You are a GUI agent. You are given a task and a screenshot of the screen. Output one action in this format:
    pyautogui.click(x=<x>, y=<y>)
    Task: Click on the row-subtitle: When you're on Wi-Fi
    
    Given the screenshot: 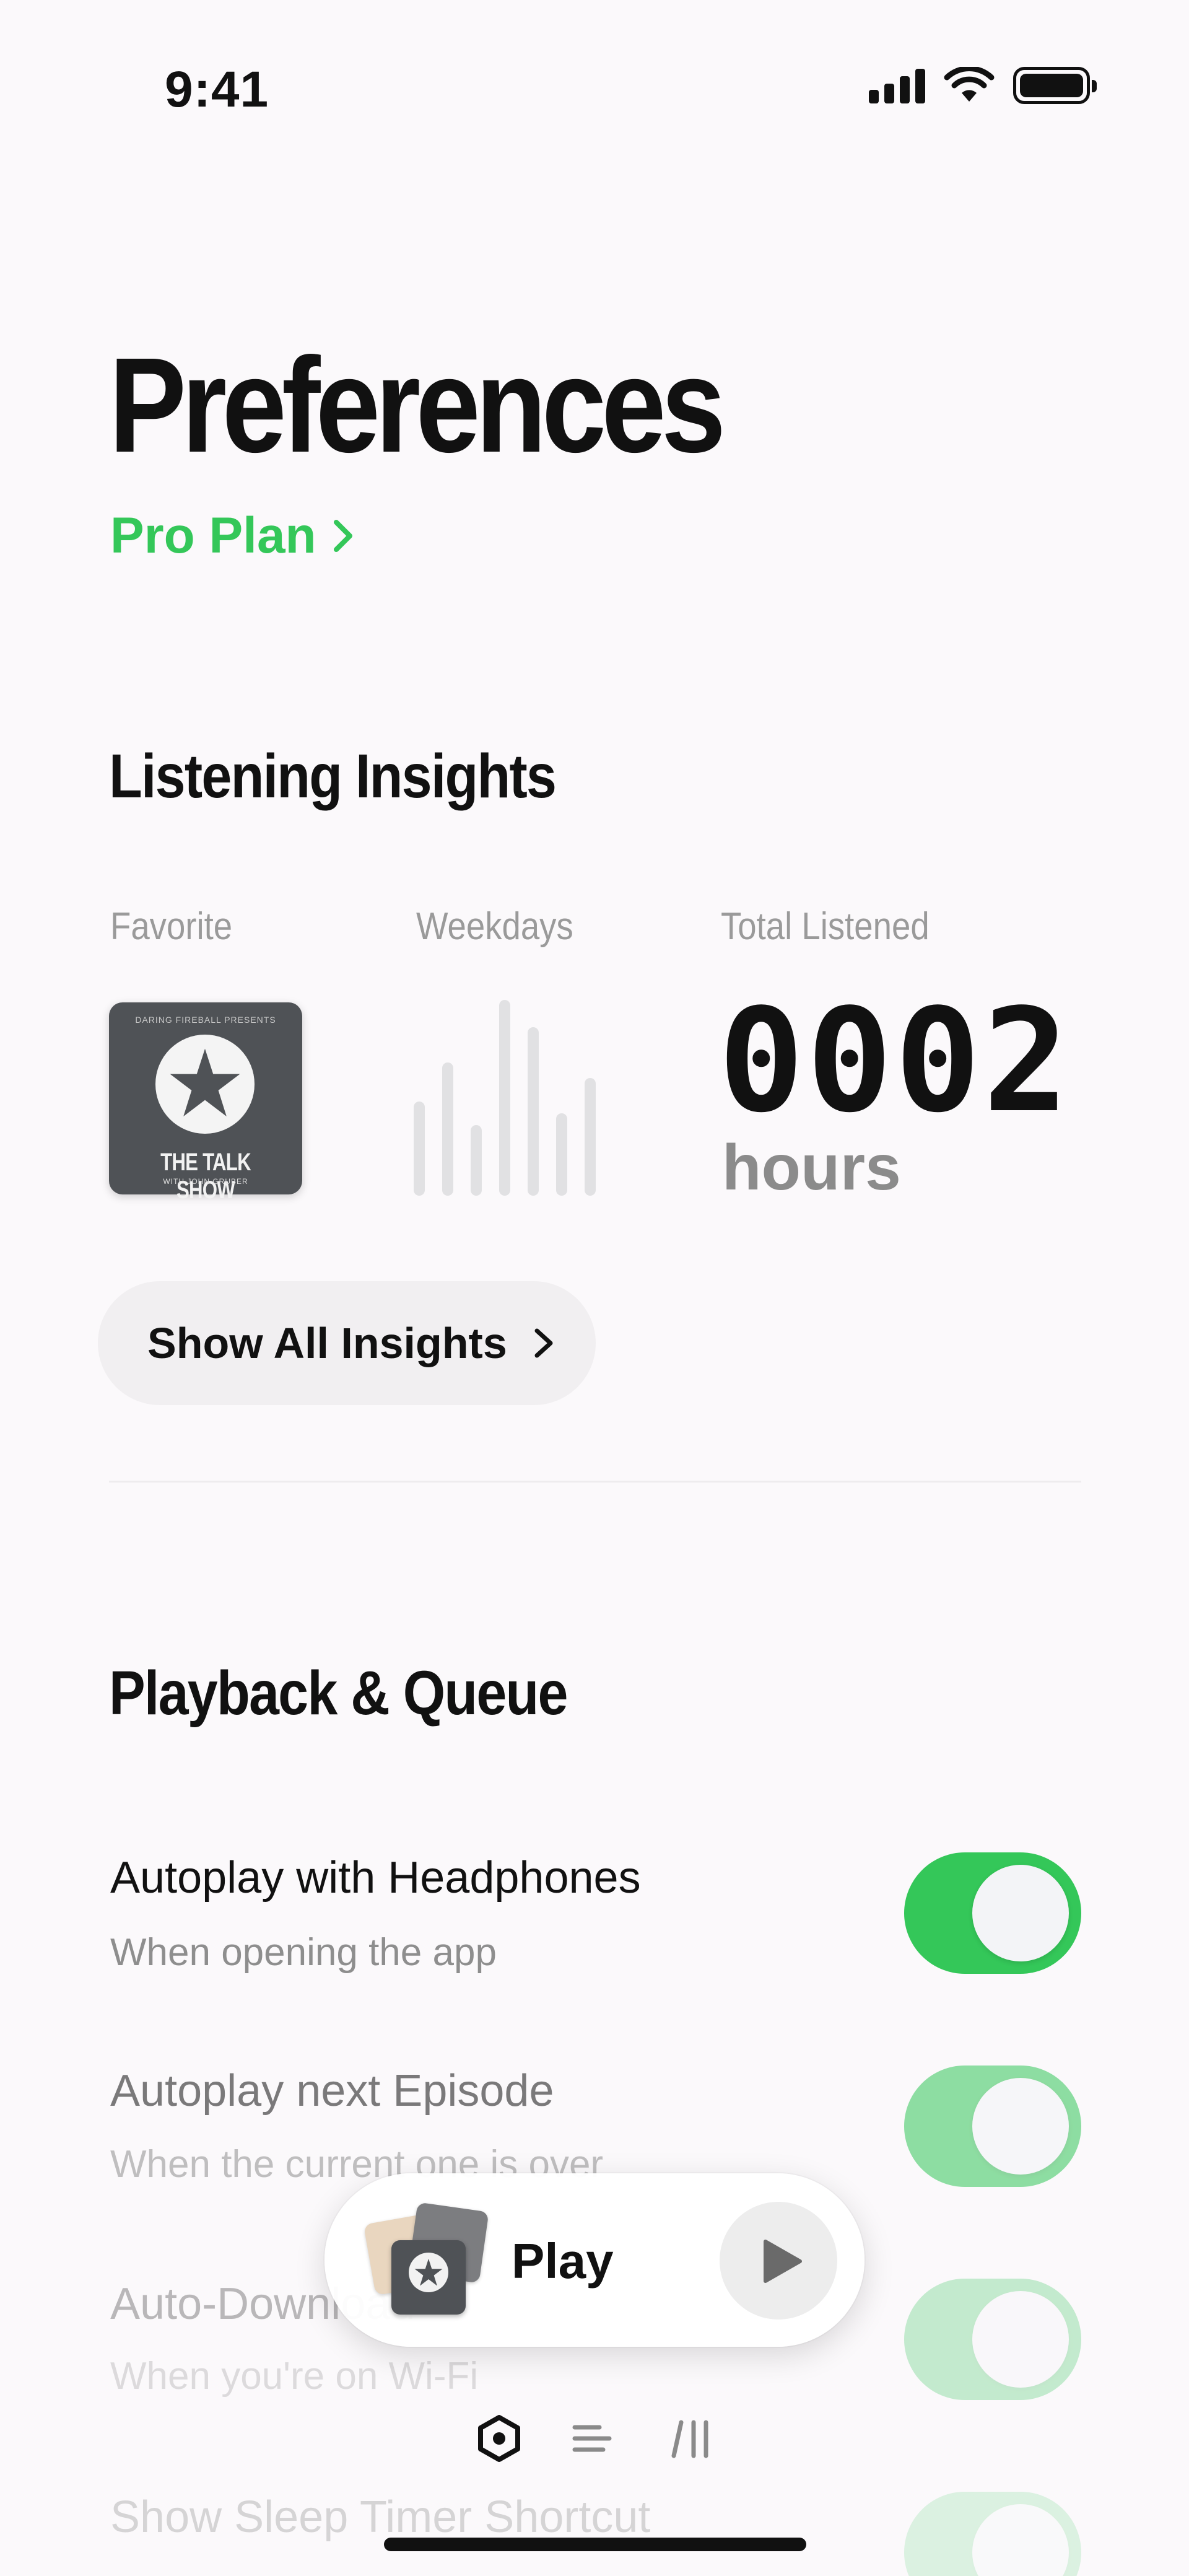 What is the action you would take?
    pyautogui.click(x=294, y=2376)
    